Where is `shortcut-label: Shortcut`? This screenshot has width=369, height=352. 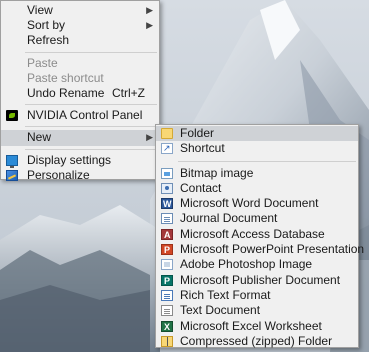 shortcut-label: Shortcut is located at coordinates (202, 148).